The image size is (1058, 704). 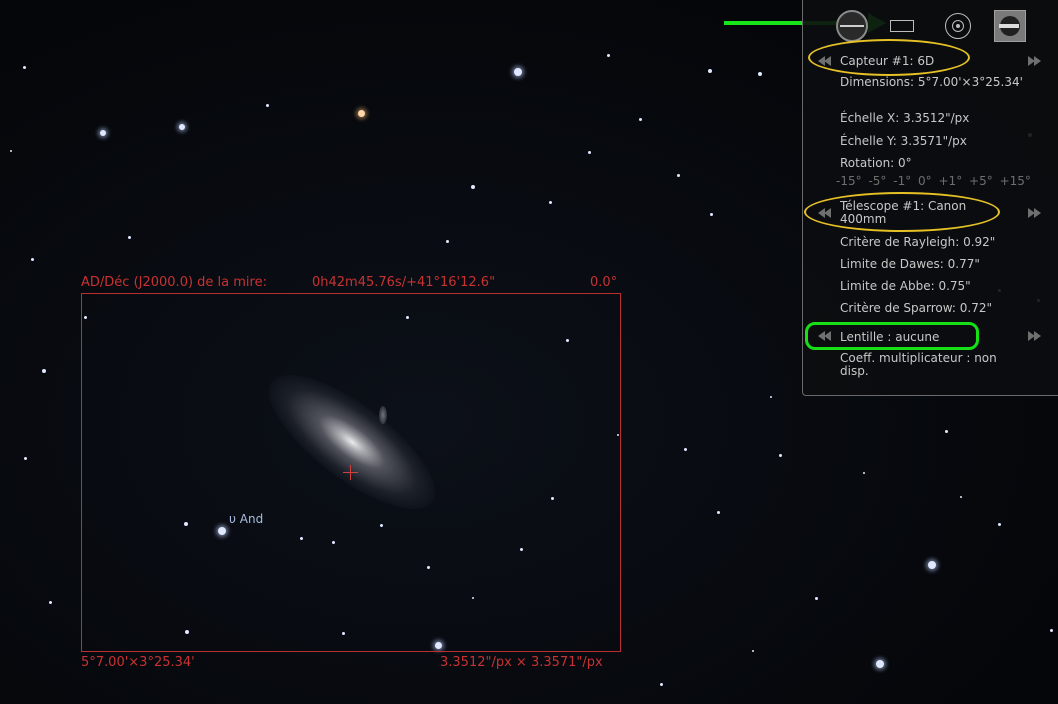 What do you see at coordinates (918, 364) in the screenshot?
I see `lens-multiplier: Coeff. multiplicateur : non disp.` at bounding box center [918, 364].